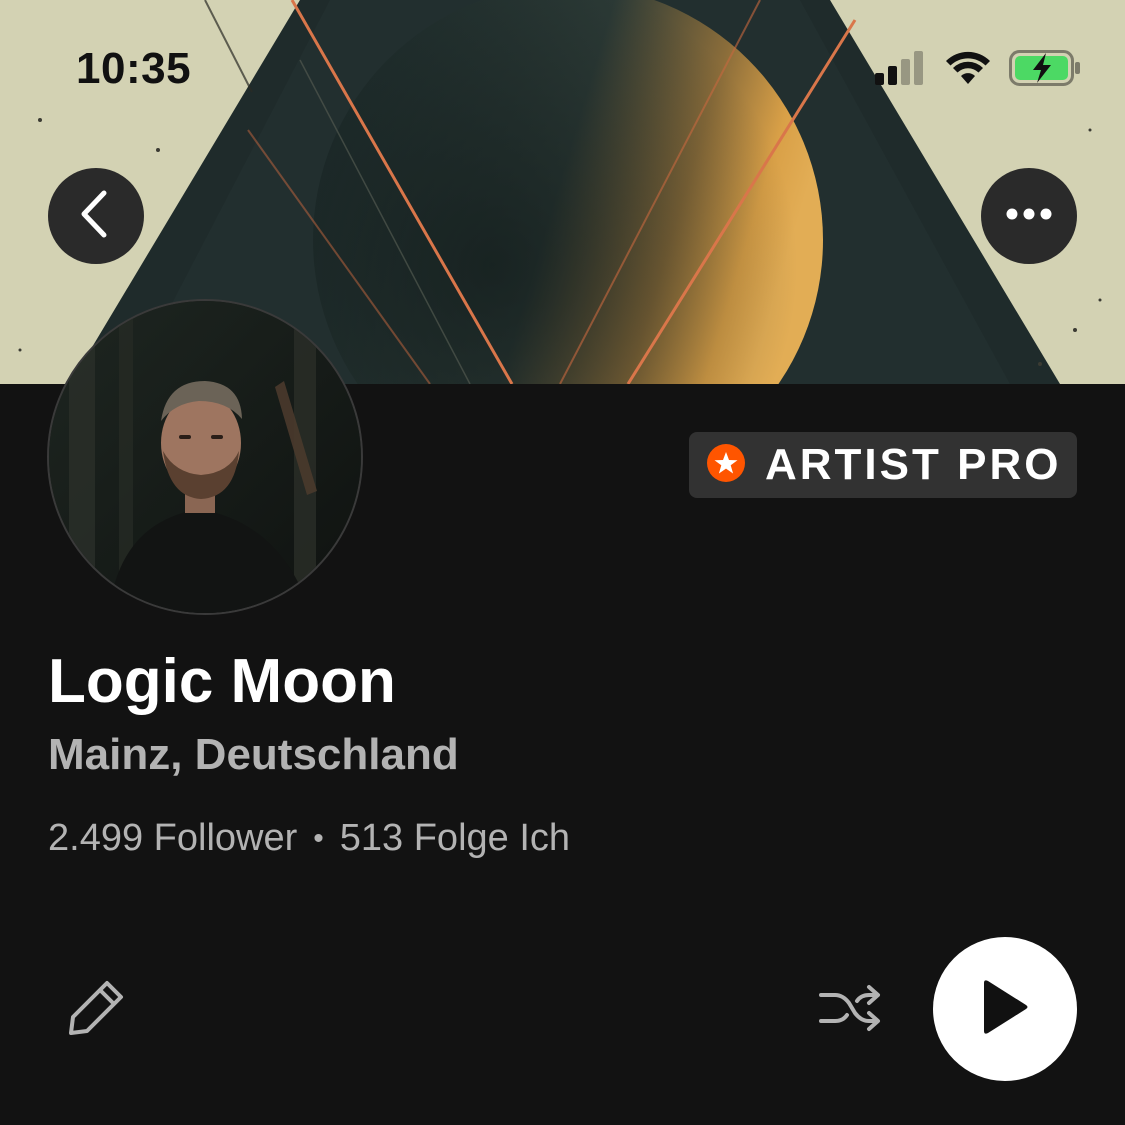 This screenshot has height=1125, width=1125. Describe the element at coordinates (726, 465) in the screenshot. I see `star-icon` at that location.